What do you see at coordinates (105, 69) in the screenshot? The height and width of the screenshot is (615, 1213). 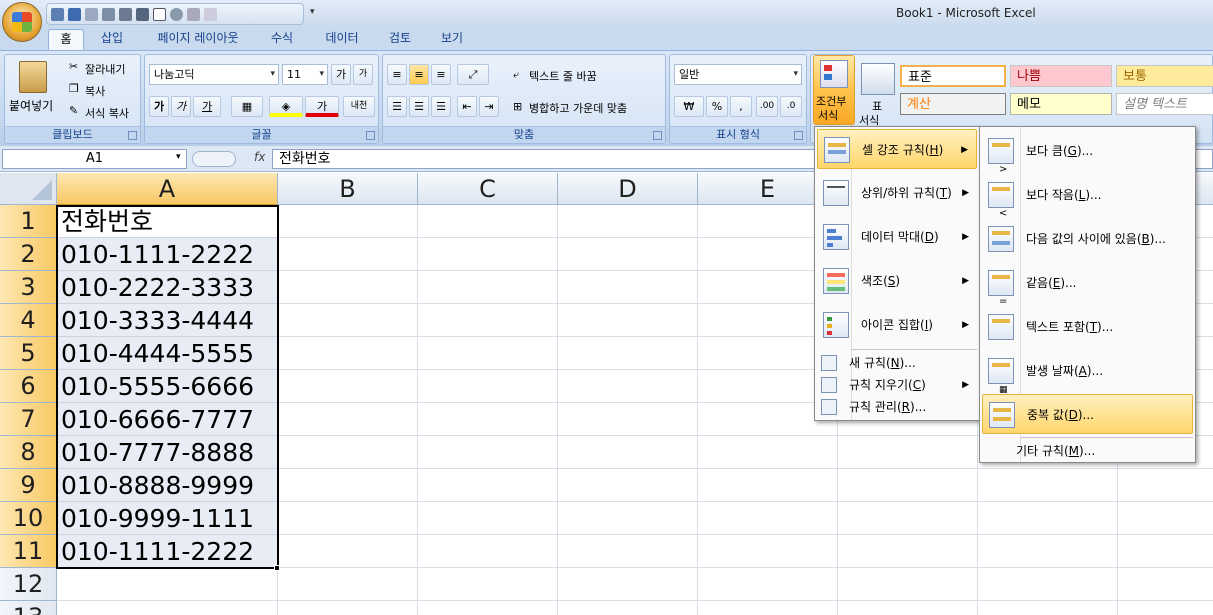 I see `cut-button: 잘라내기` at bounding box center [105, 69].